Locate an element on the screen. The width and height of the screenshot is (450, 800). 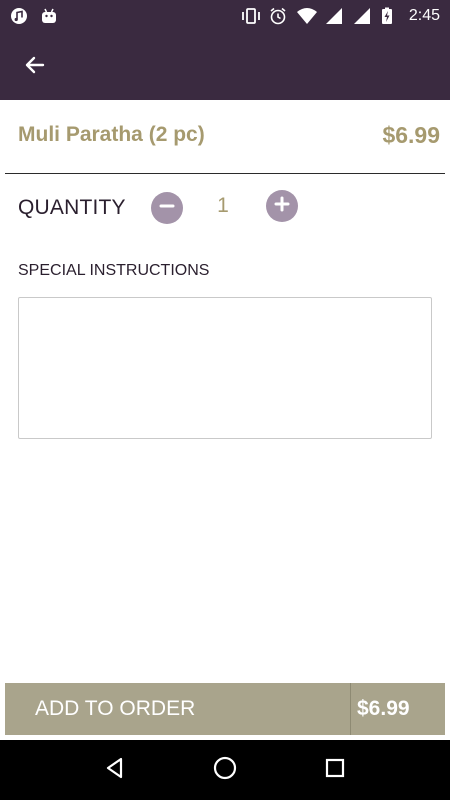
quantity-row: QUANTITY 1 is located at coordinates (168, 208).